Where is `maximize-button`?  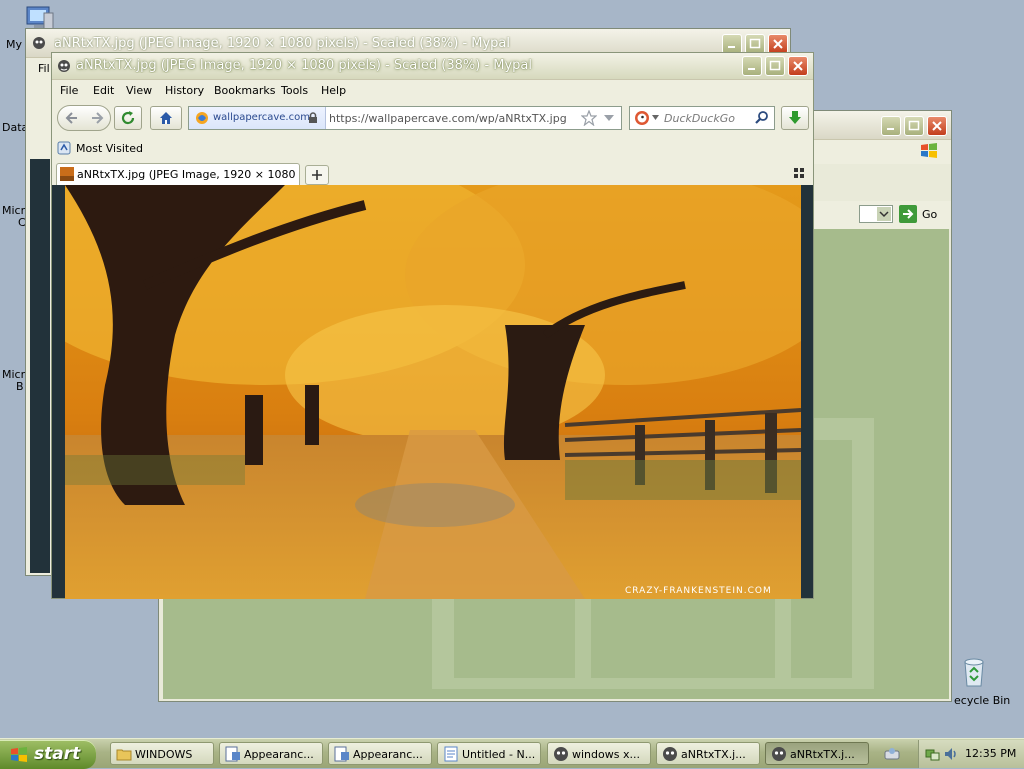
maximize-button is located at coordinates (775, 66).